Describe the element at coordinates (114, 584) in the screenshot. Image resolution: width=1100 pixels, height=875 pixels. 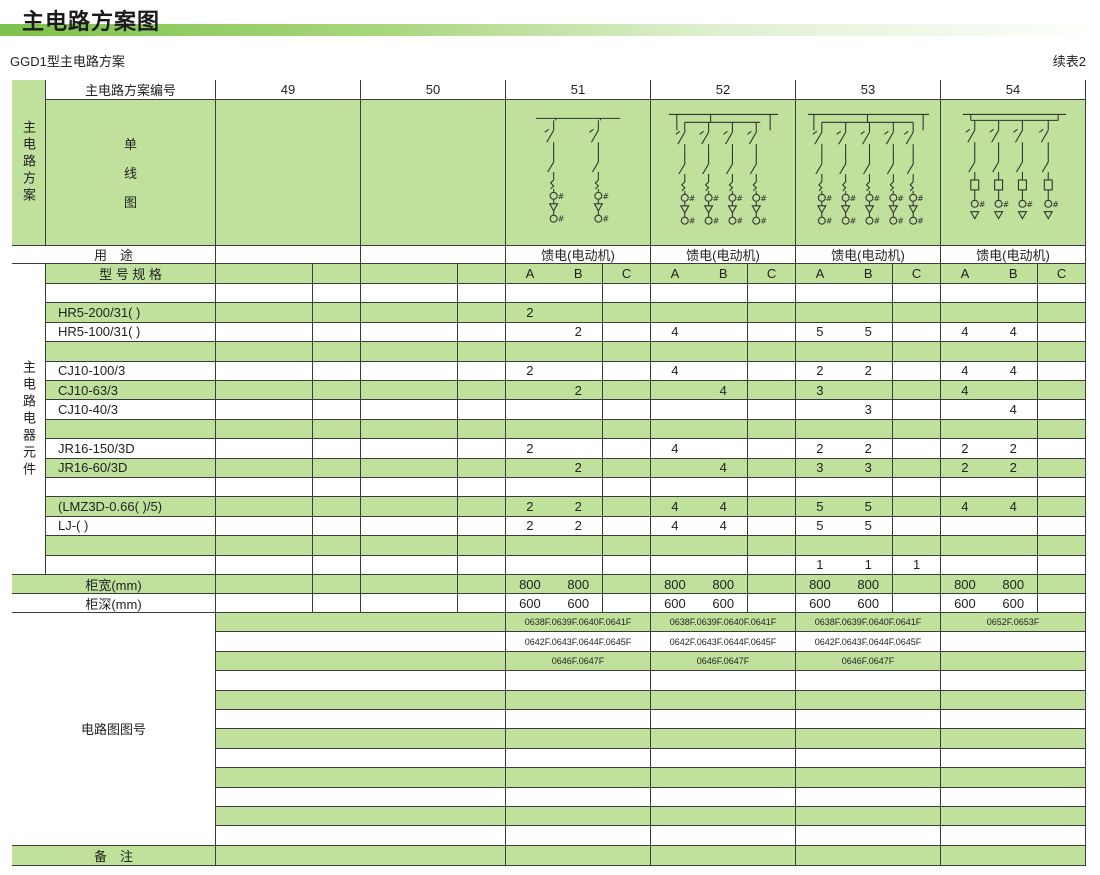
I see `cabinet-width-label: 柜宽(mm)` at that location.